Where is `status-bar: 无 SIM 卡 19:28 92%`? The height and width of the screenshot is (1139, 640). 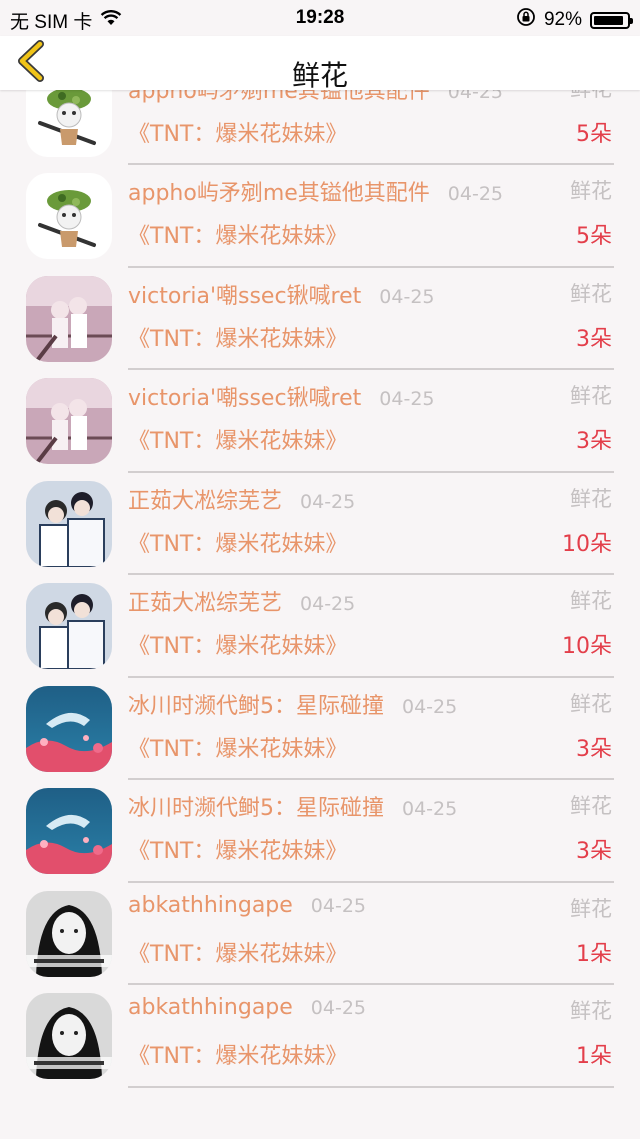
status-bar: 无 SIM 卡 19:28 92% is located at coordinates (320, 18).